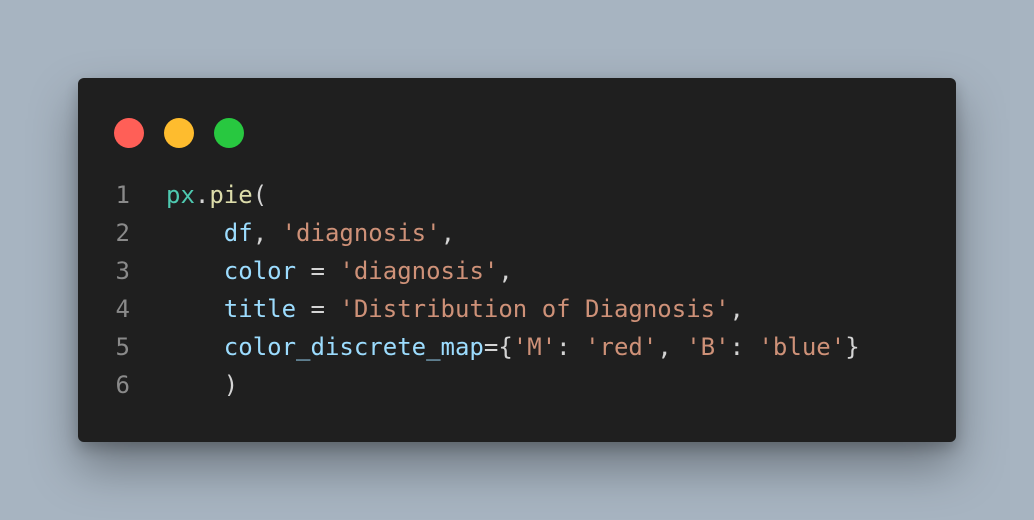  I want to click on code-token-var: color, so click(260, 271).